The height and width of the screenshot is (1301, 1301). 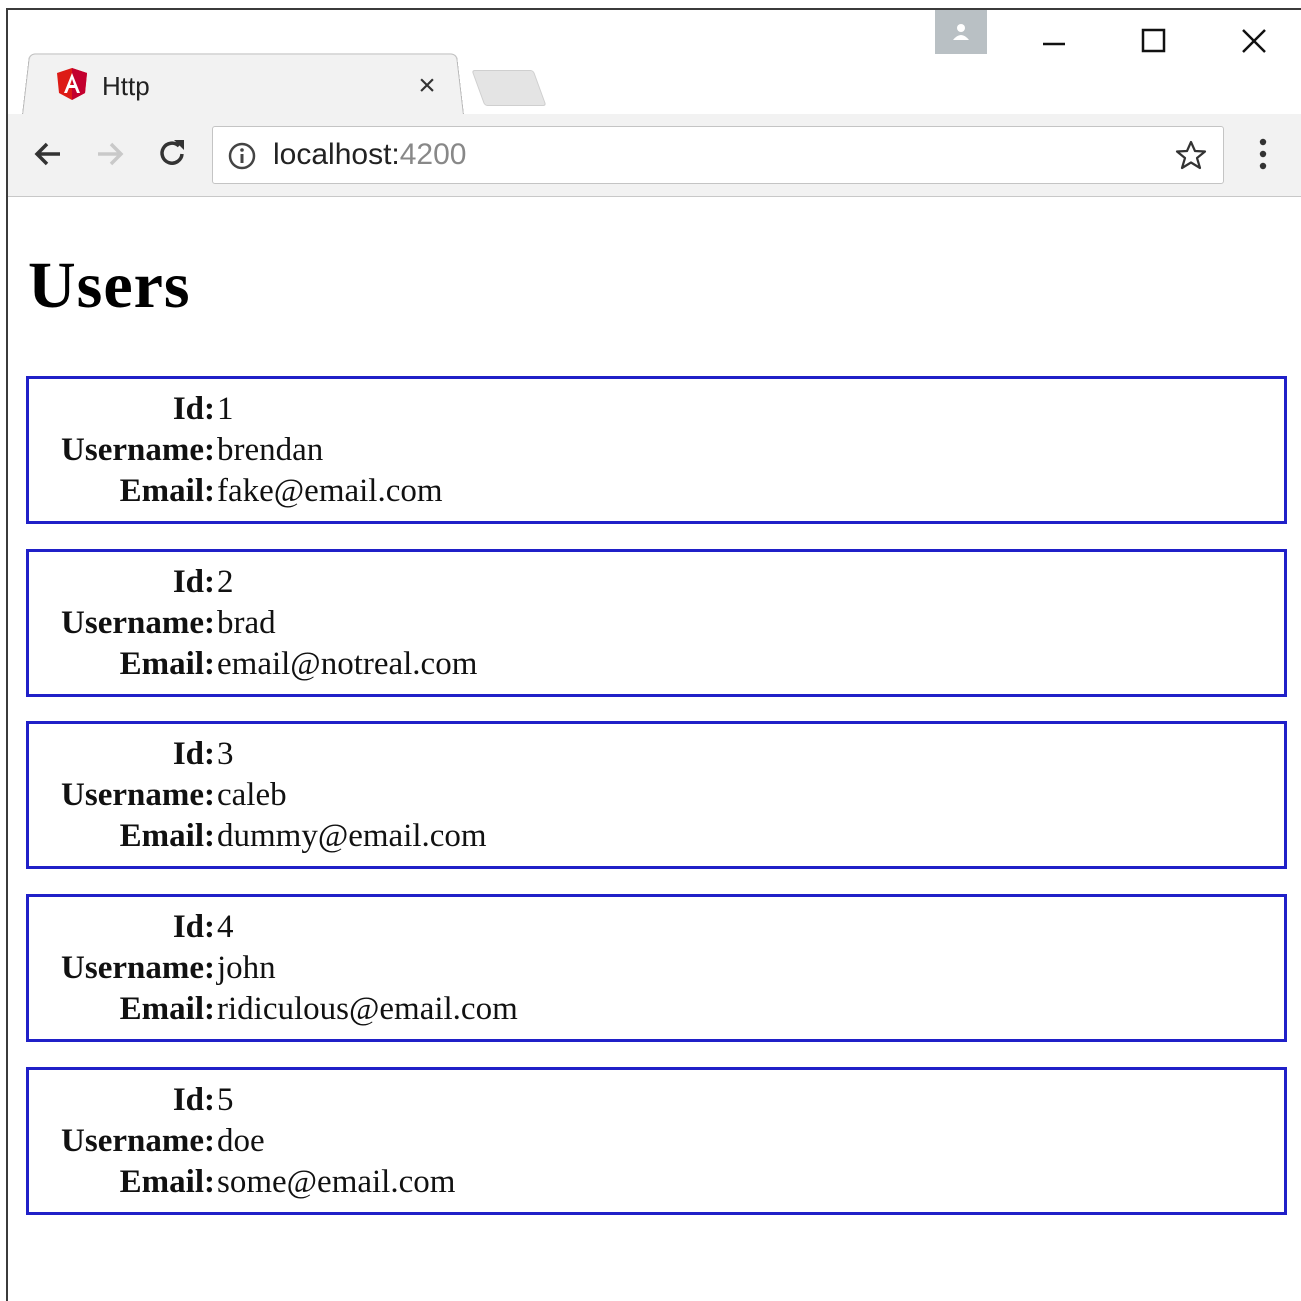 I want to click on info-icon, so click(x=242, y=156).